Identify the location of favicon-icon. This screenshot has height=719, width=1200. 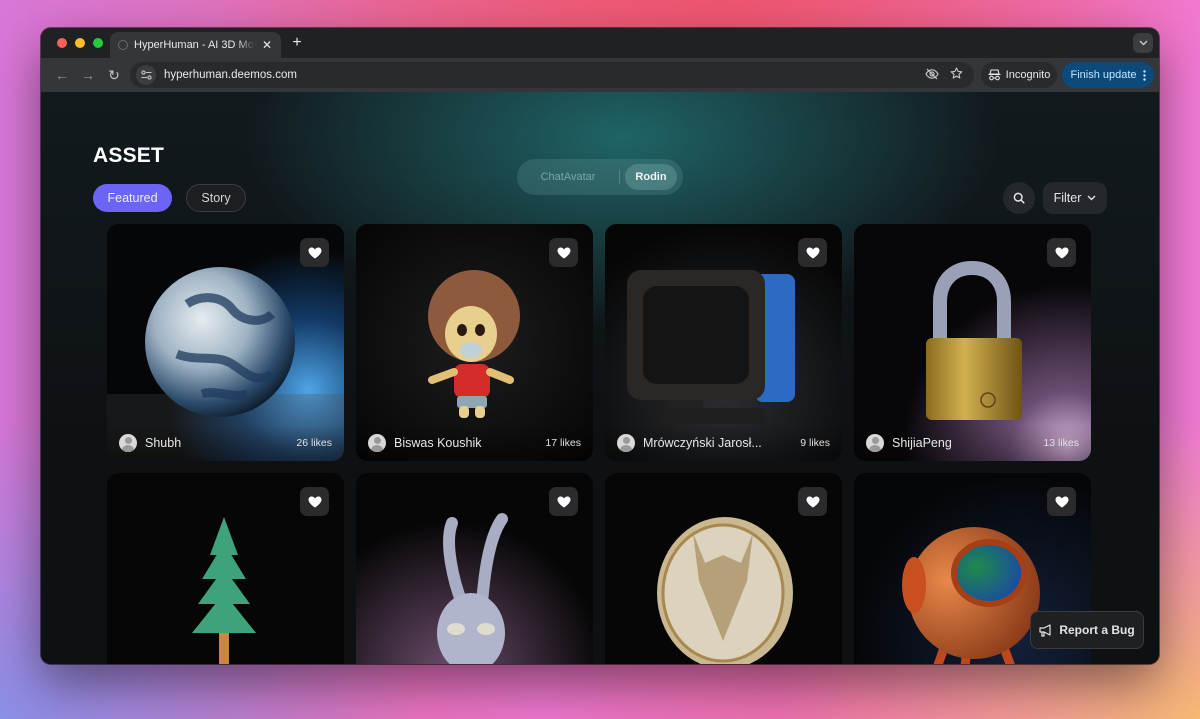
(123, 45).